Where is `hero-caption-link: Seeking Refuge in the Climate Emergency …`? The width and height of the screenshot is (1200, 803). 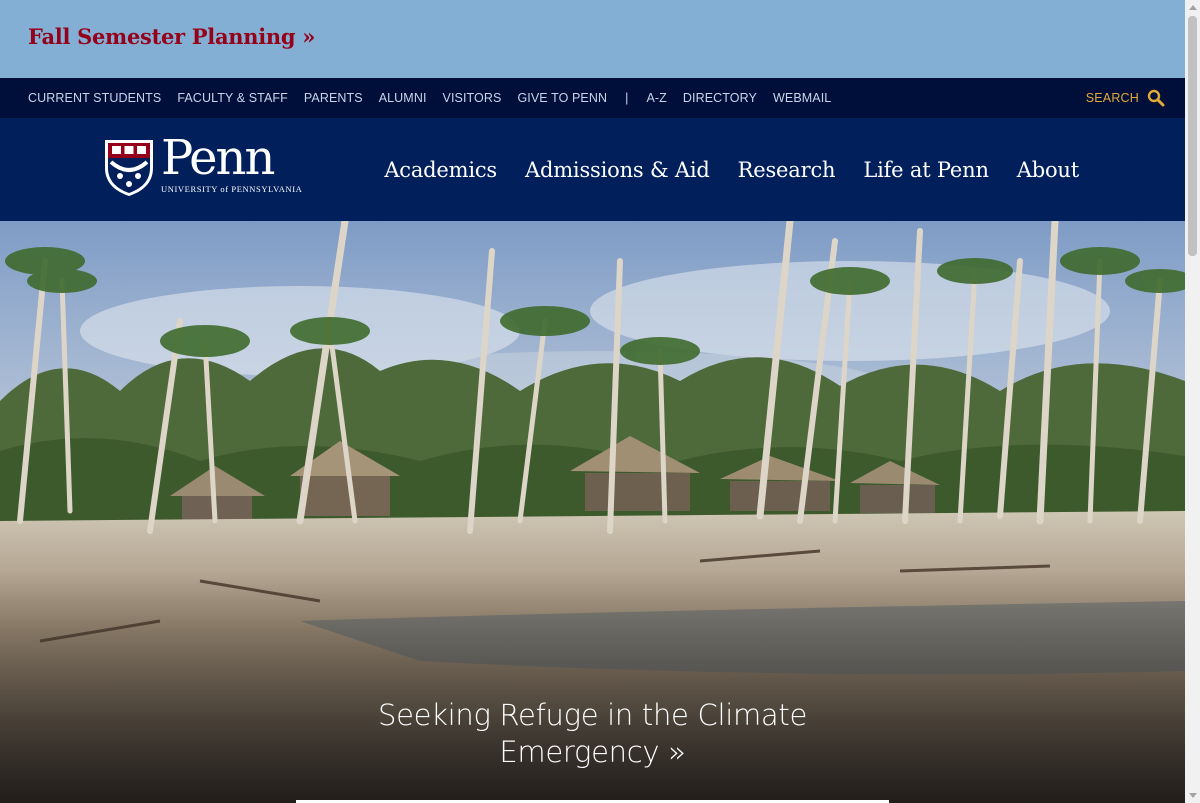 hero-caption-link: Seeking Refuge in the Climate Emergency … is located at coordinates (592, 734).